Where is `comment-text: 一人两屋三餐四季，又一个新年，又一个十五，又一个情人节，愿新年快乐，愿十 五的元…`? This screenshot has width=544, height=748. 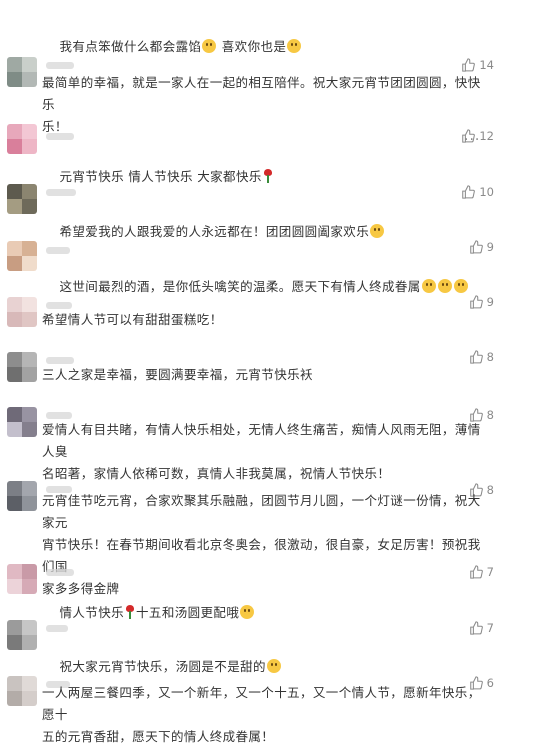 comment-text: 一人两屋三餐四季，又一个新年，又一个十五，又一个情人节，愿新年快乐，愿十 五的元… is located at coordinates (261, 714).